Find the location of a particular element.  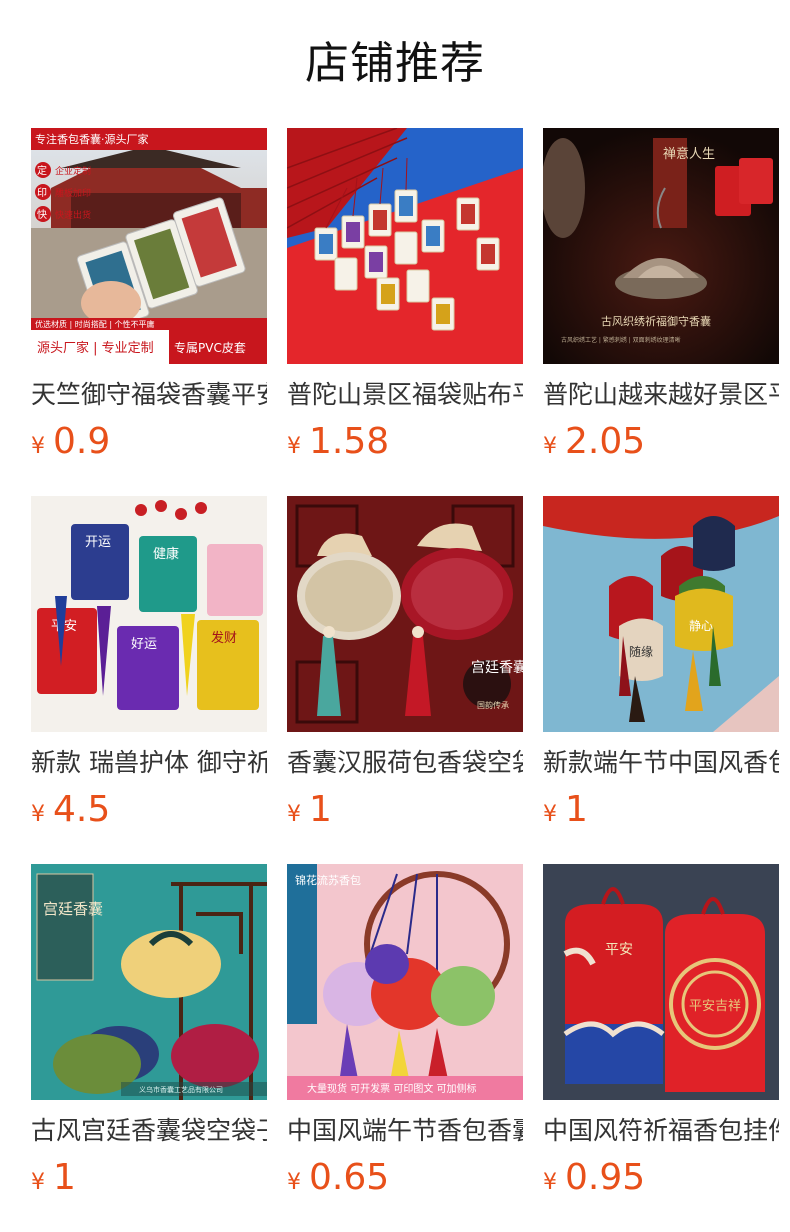

product-price: ¥0.65 is located at coordinates (405, 1178).